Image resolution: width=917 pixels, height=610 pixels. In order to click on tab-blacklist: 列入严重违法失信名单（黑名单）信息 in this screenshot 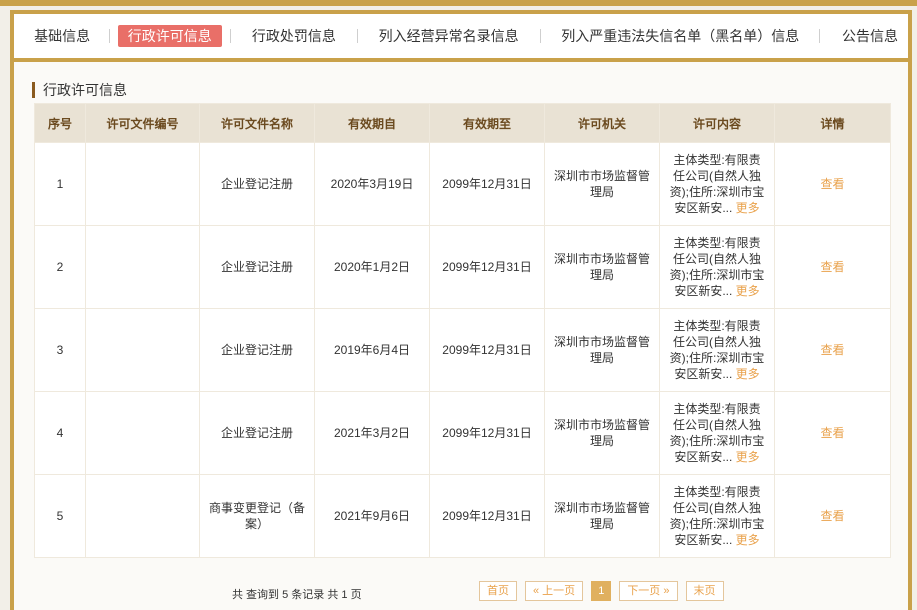, I will do `click(680, 36)`.